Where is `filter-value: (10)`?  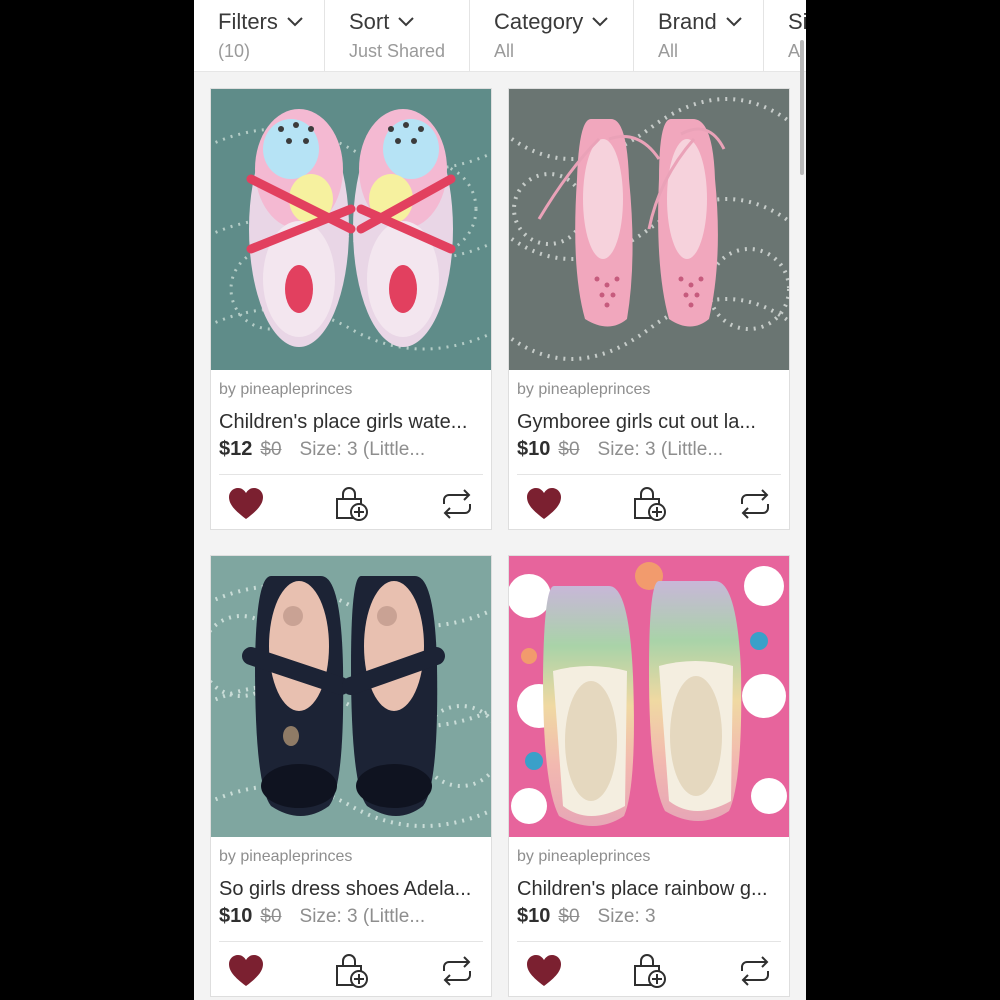
filter-value: (10) is located at coordinates (234, 51).